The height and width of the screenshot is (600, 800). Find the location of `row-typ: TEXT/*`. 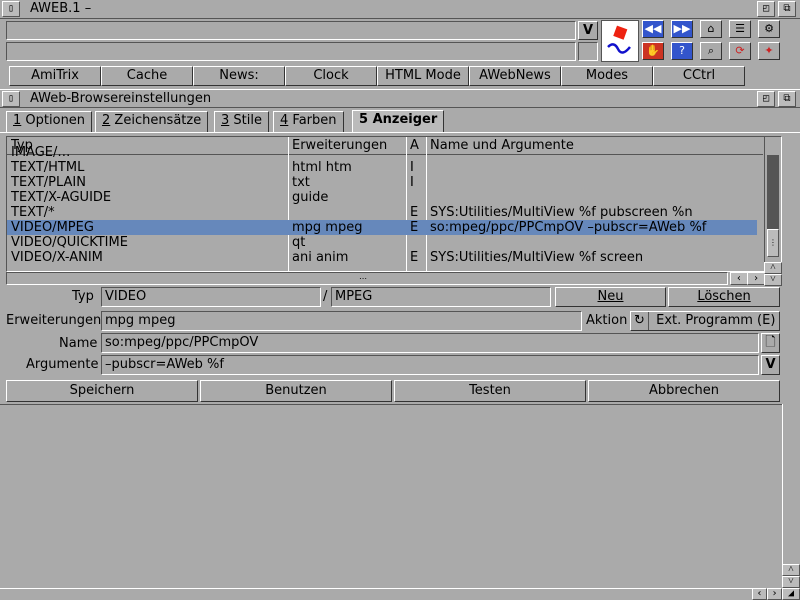

row-typ: TEXT/* is located at coordinates (33, 212).